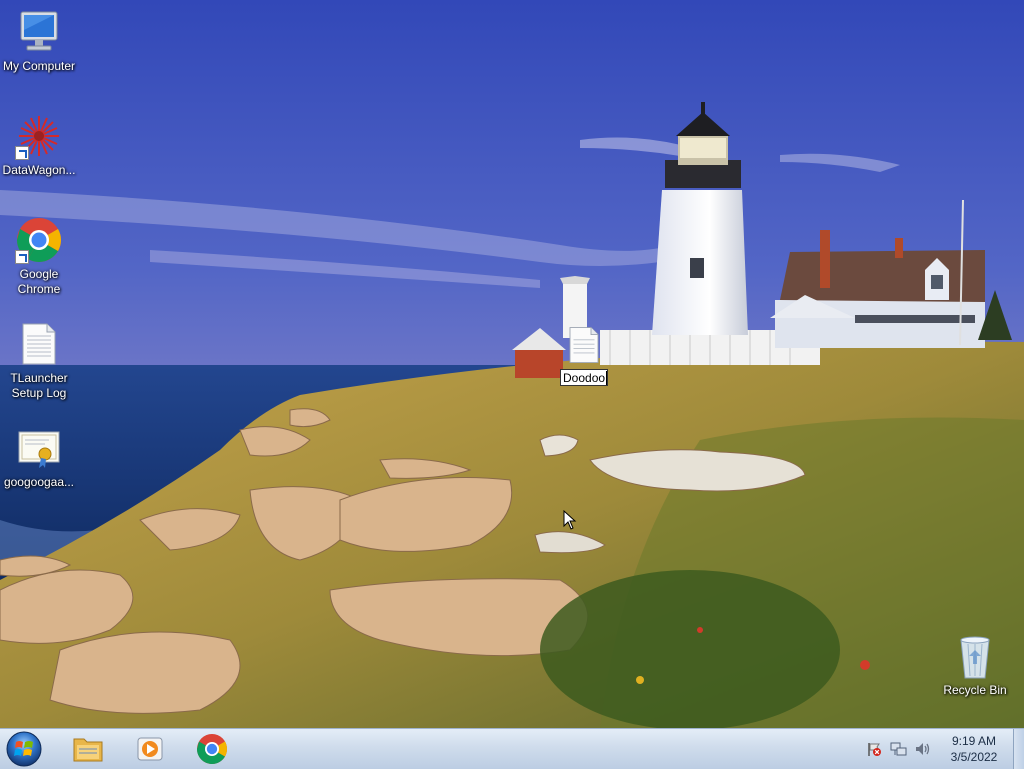 The image size is (1024, 773). Describe the element at coordinates (39, 385) in the screenshot. I see `desktop-icon-label: TLauncher Setup Log` at that location.